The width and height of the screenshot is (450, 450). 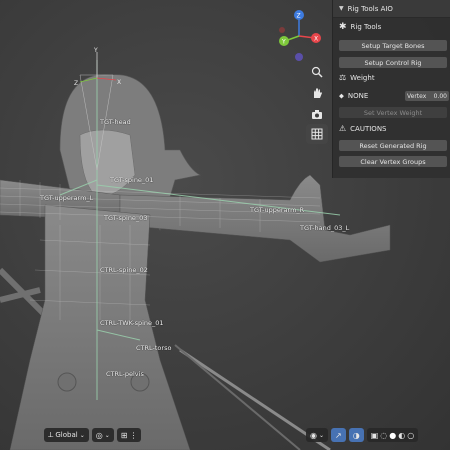 I want to click on wireframe-shading-icon: ◌, so click(x=383, y=435).